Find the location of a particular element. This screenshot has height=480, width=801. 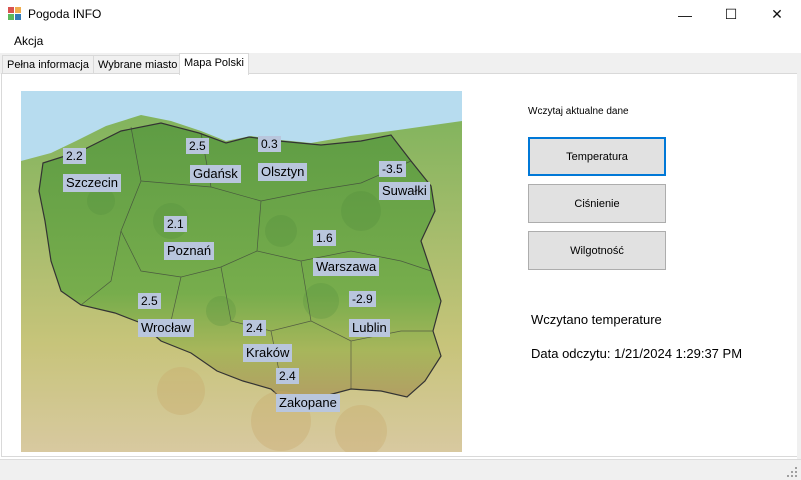

pressure-button-label: Ciśnienie is located at coordinates (597, 203).